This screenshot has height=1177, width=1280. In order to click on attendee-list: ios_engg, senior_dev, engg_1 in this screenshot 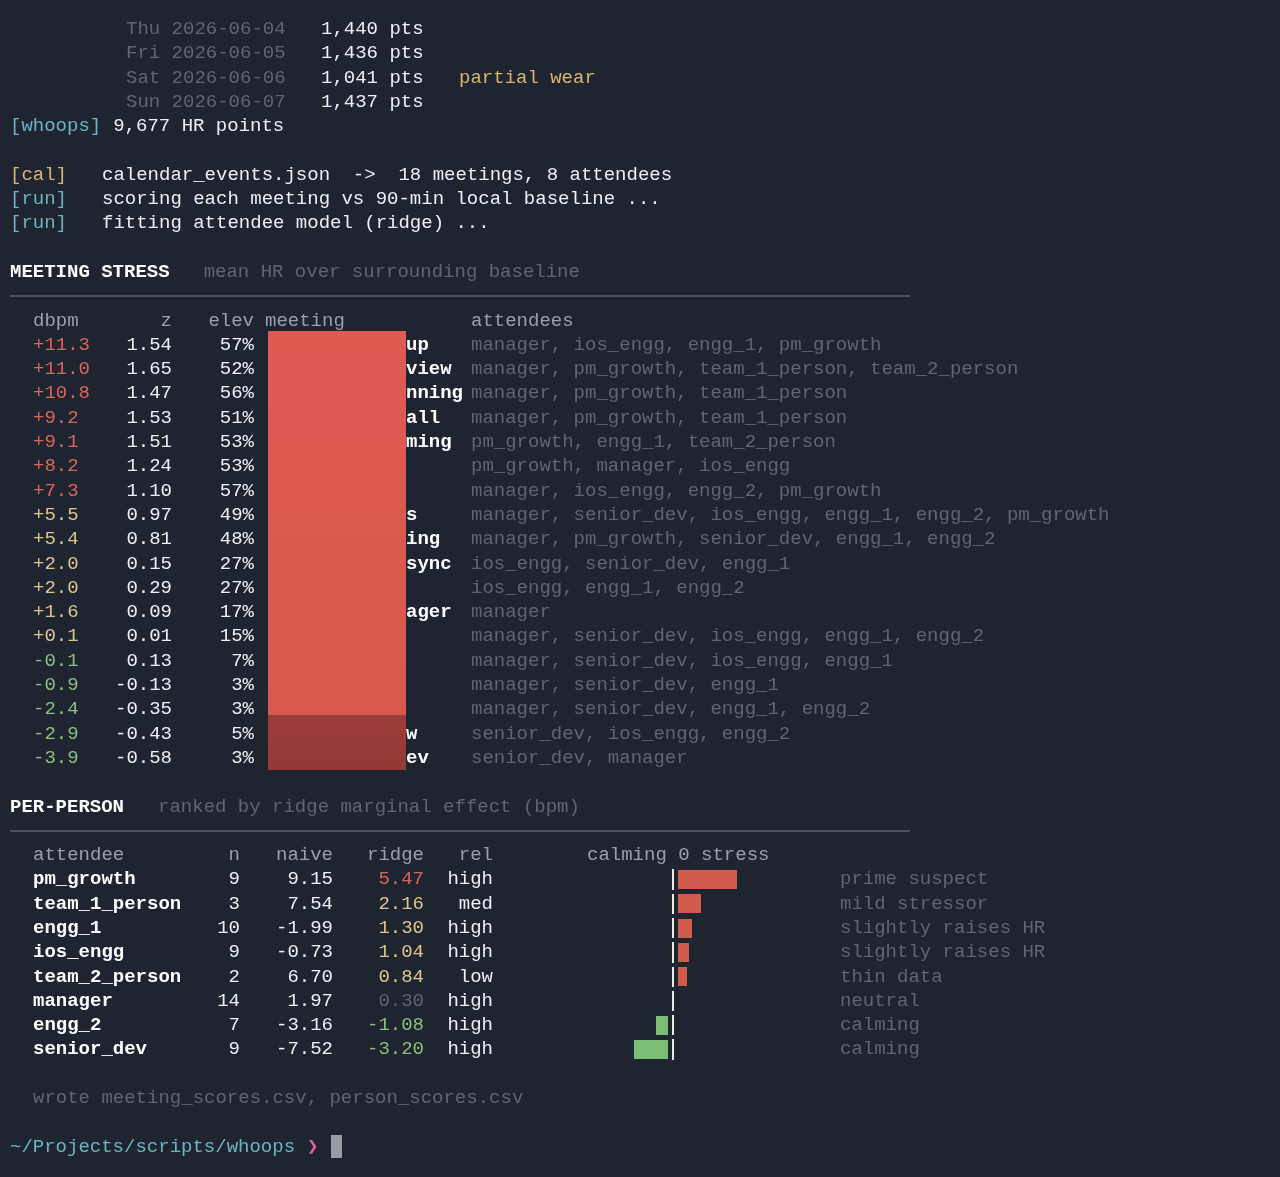, I will do `click(870, 563)`.